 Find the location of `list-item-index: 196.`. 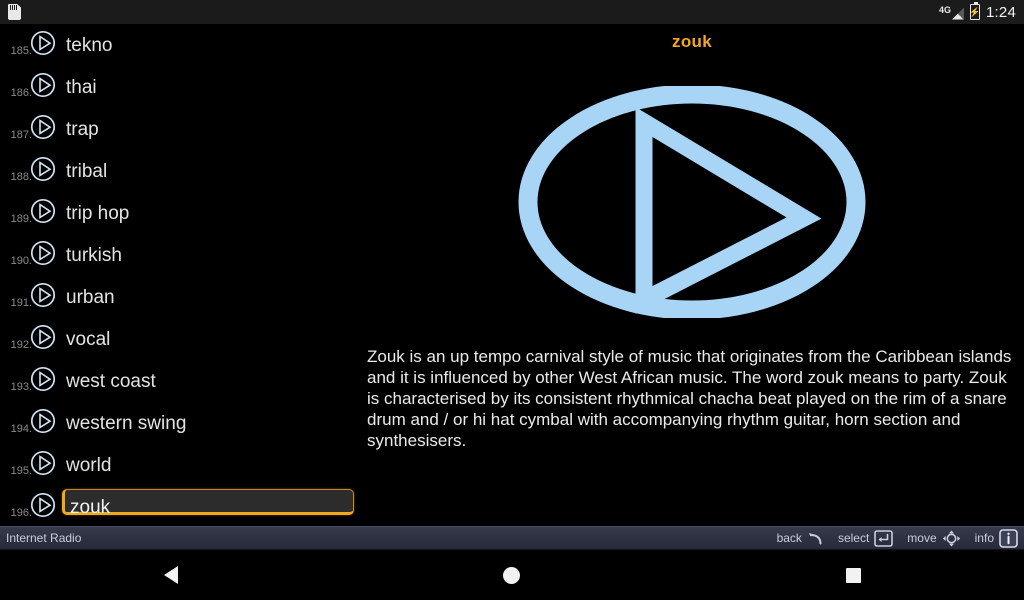

list-item-index: 196. is located at coordinates (21, 513).